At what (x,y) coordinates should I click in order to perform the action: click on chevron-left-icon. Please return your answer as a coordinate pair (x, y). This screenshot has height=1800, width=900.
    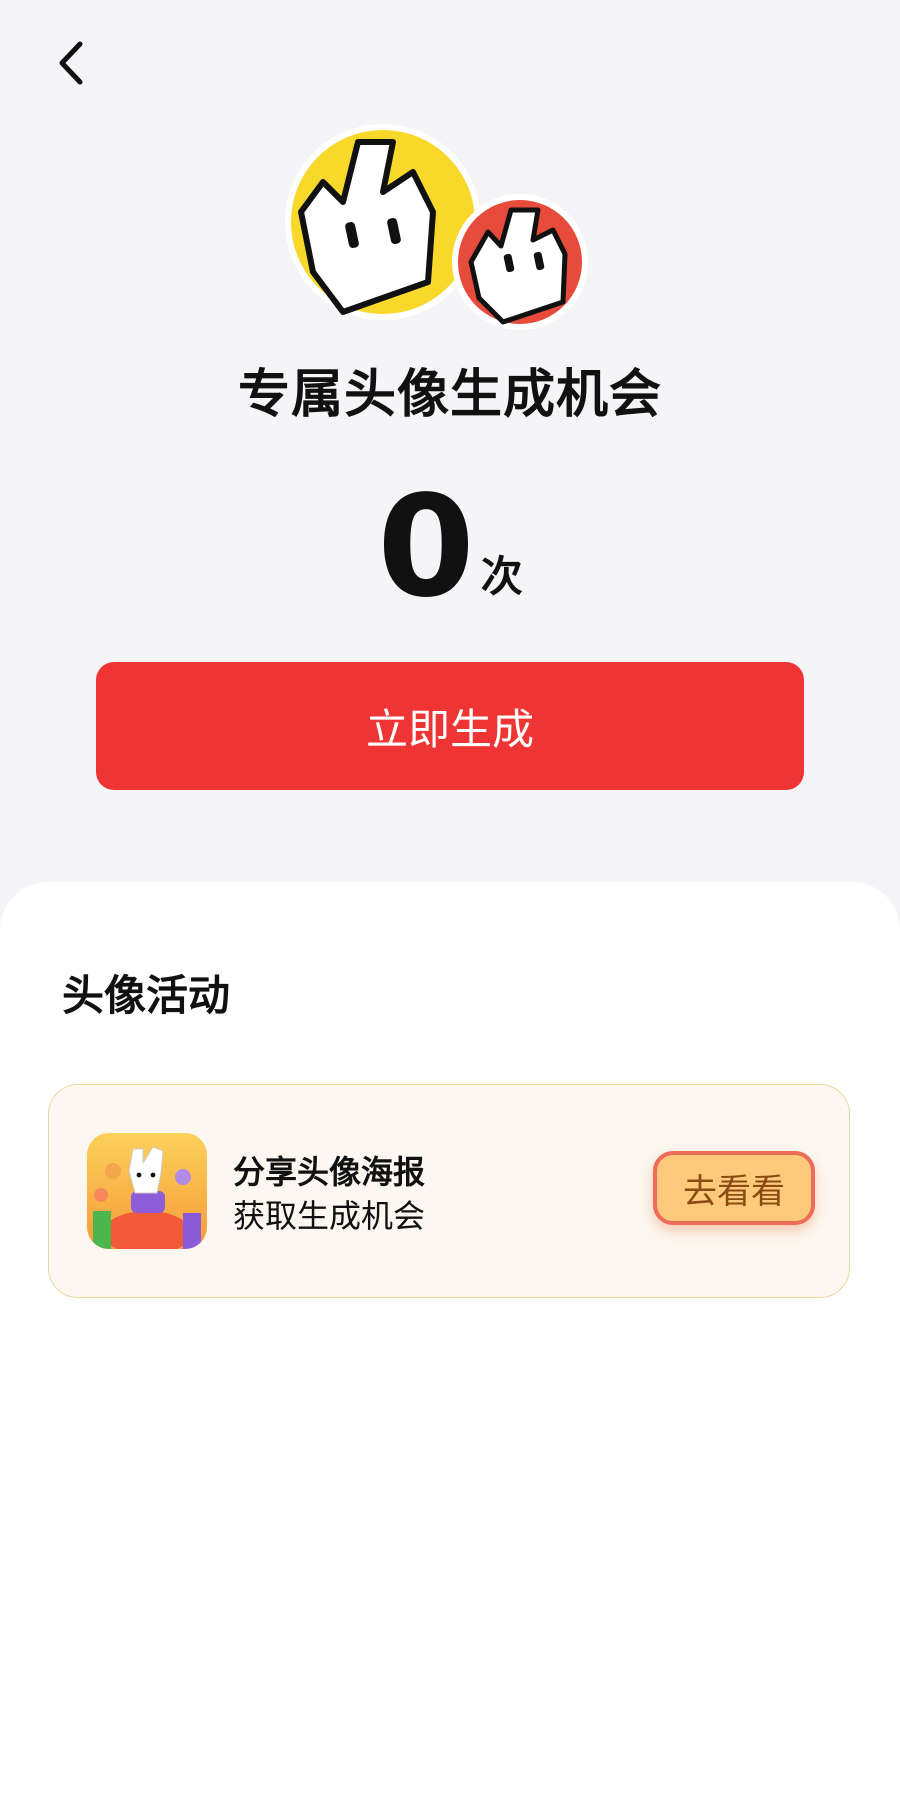
    Looking at the image, I should click on (71, 63).